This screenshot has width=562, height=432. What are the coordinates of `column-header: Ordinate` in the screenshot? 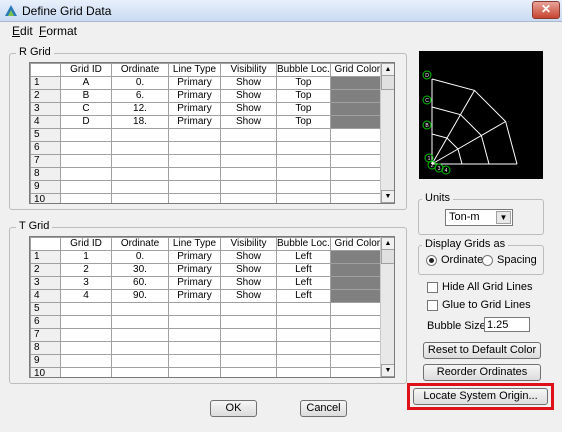 It's located at (140, 244).